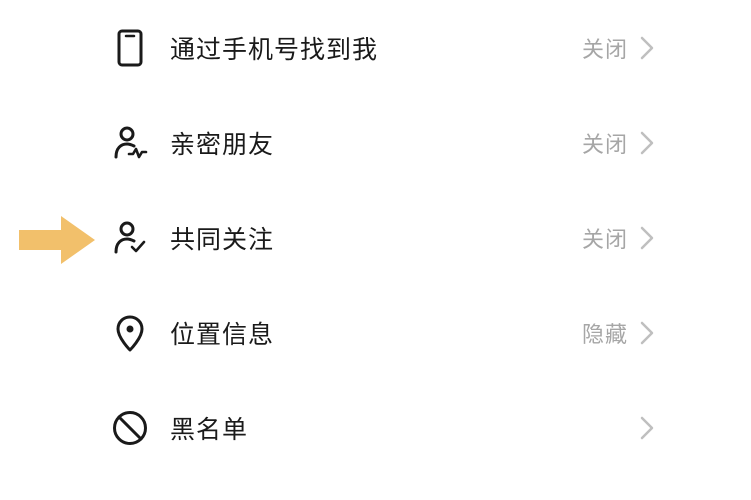 This screenshot has width=751, height=500. What do you see at coordinates (385, 238) in the screenshot?
I see `settings-row-mutual-follow: 共同关注 关闭` at bounding box center [385, 238].